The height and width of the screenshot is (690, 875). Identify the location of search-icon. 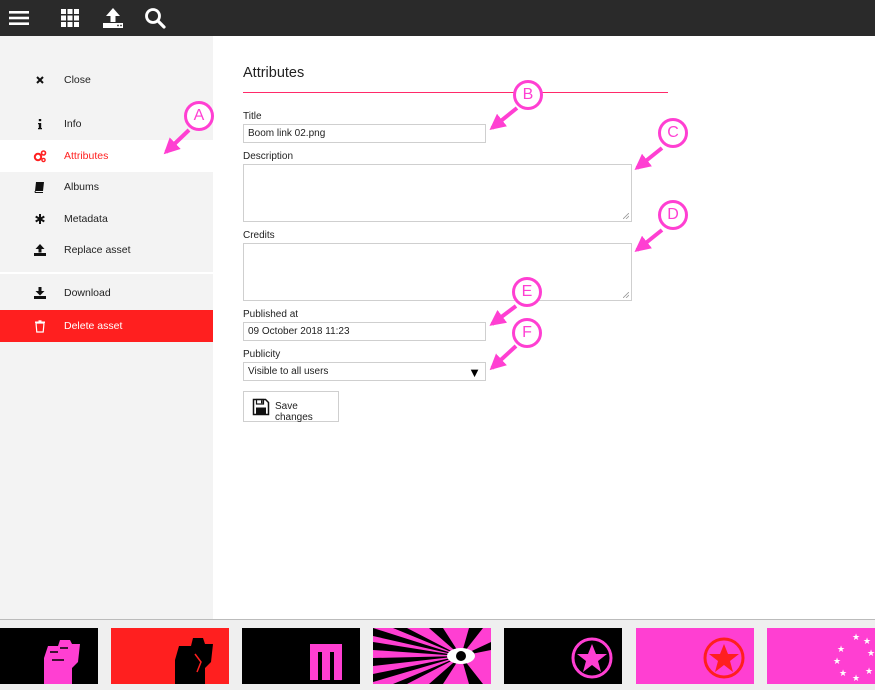
(155, 18).